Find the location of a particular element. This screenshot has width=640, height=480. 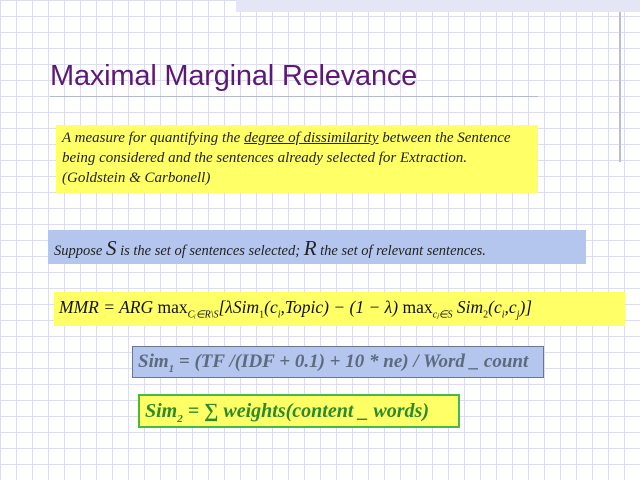

sim2-expression: = ∑ weights(content _ words) is located at coordinates (305, 411).